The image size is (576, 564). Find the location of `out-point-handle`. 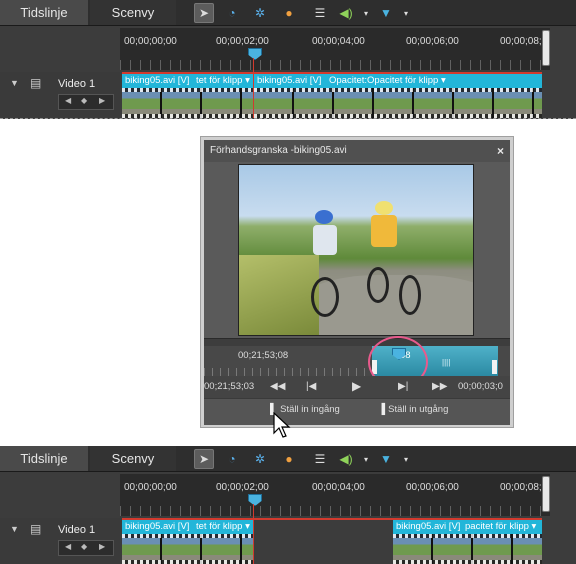

out-point-handle is located at coordinates (494, 367).